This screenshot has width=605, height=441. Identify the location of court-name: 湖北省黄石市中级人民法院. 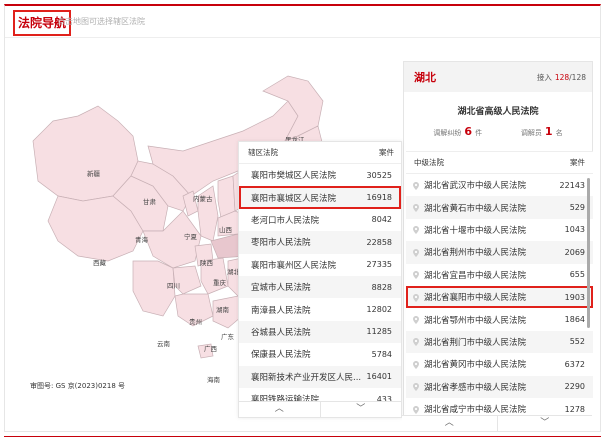
(475, 208).